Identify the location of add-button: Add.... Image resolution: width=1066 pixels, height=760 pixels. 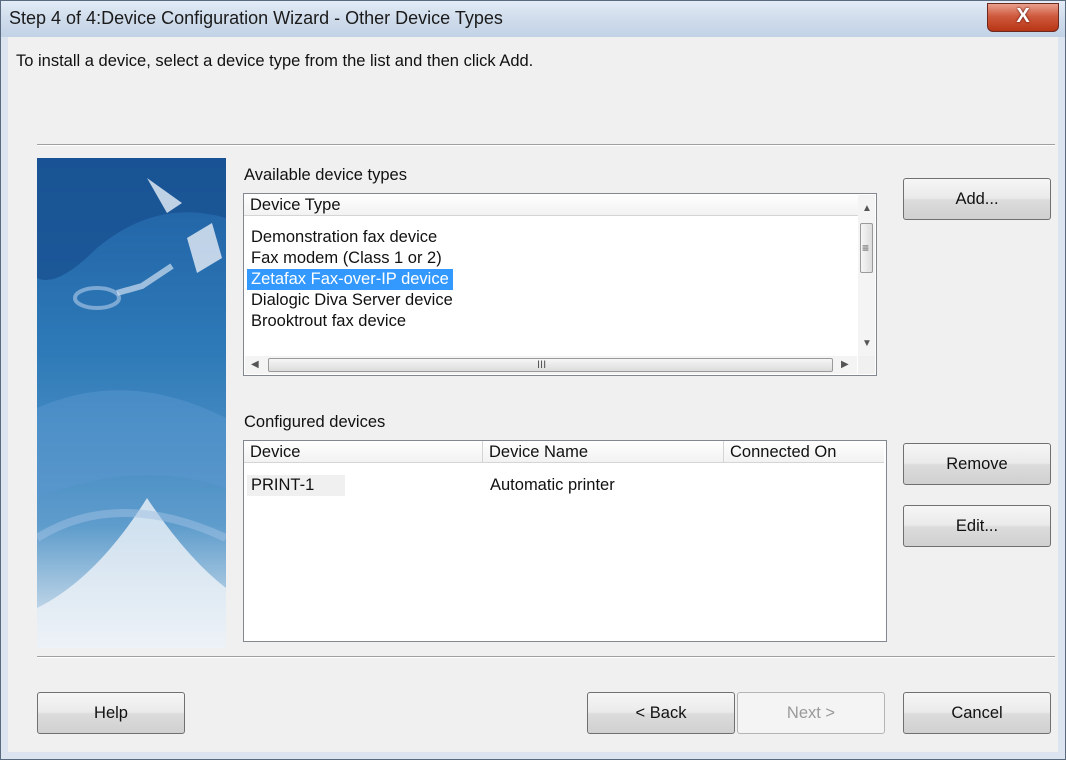
(977, 199).